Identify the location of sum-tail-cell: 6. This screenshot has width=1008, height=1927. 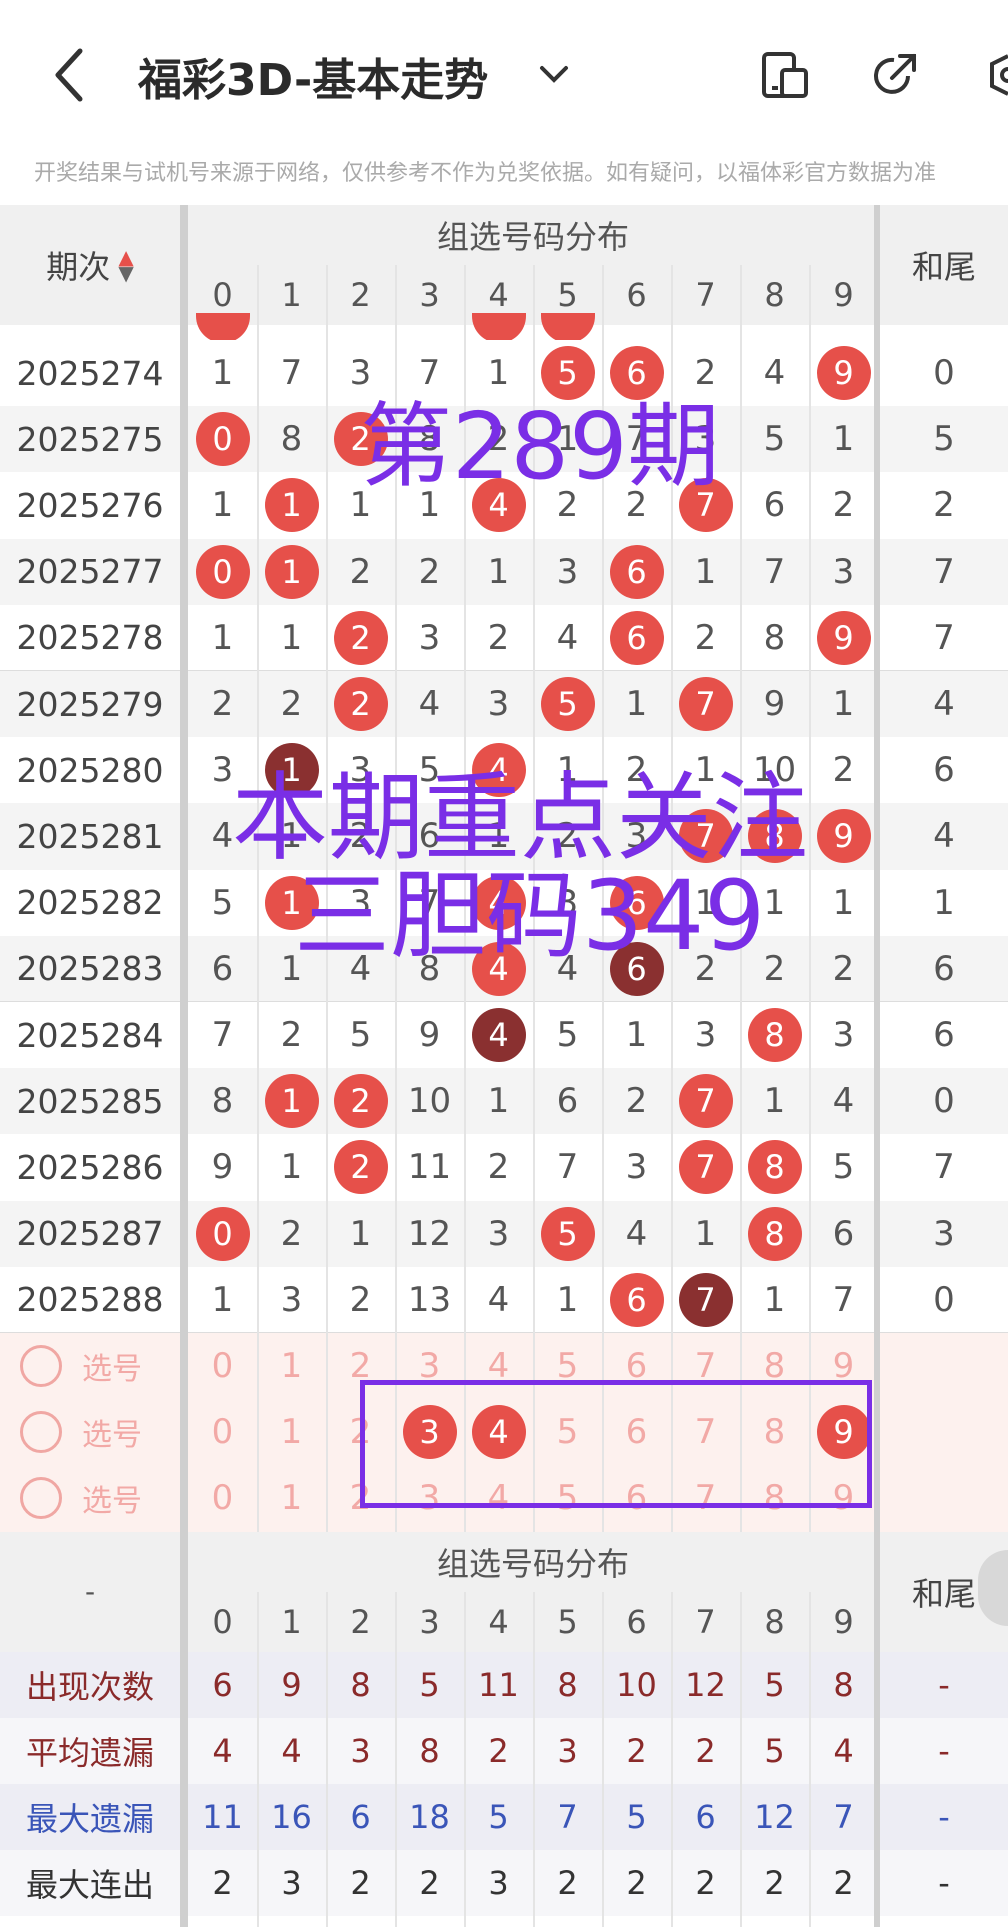
(944, 1035).